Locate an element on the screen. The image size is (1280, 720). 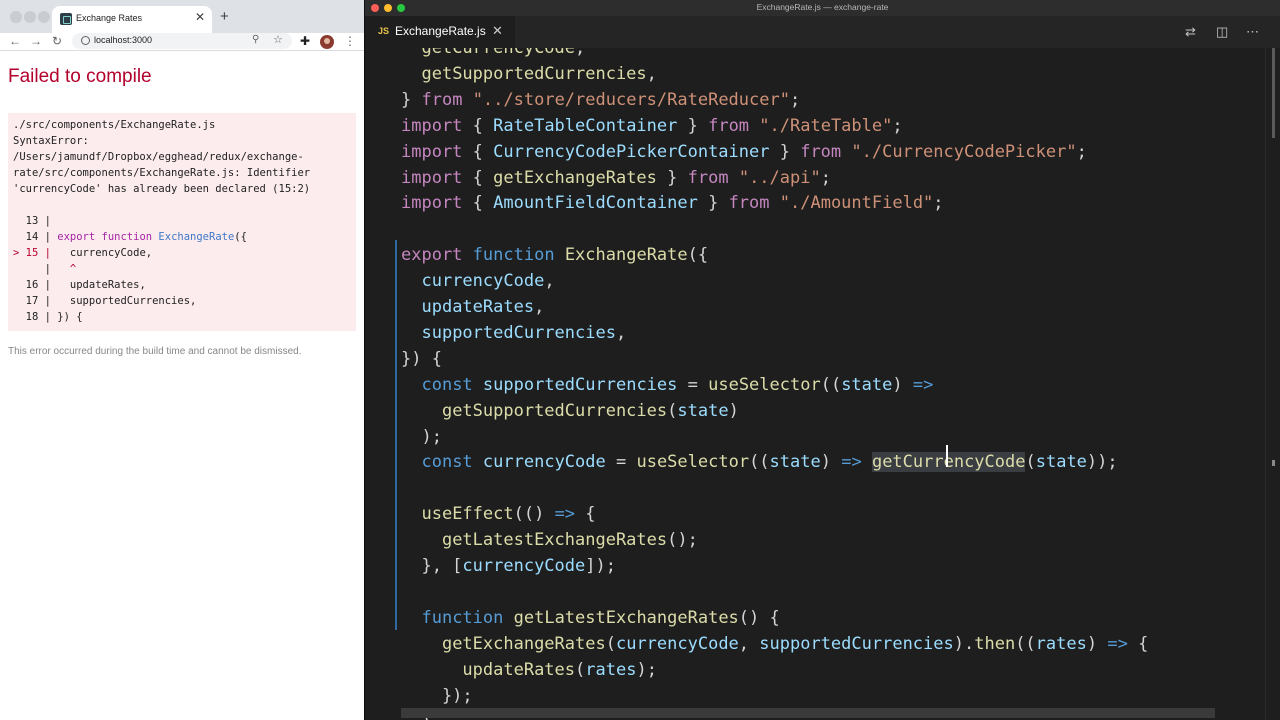
browser-tab-exchange-rates: Exchange Rates ✕ is located at coordinates (132, 19).